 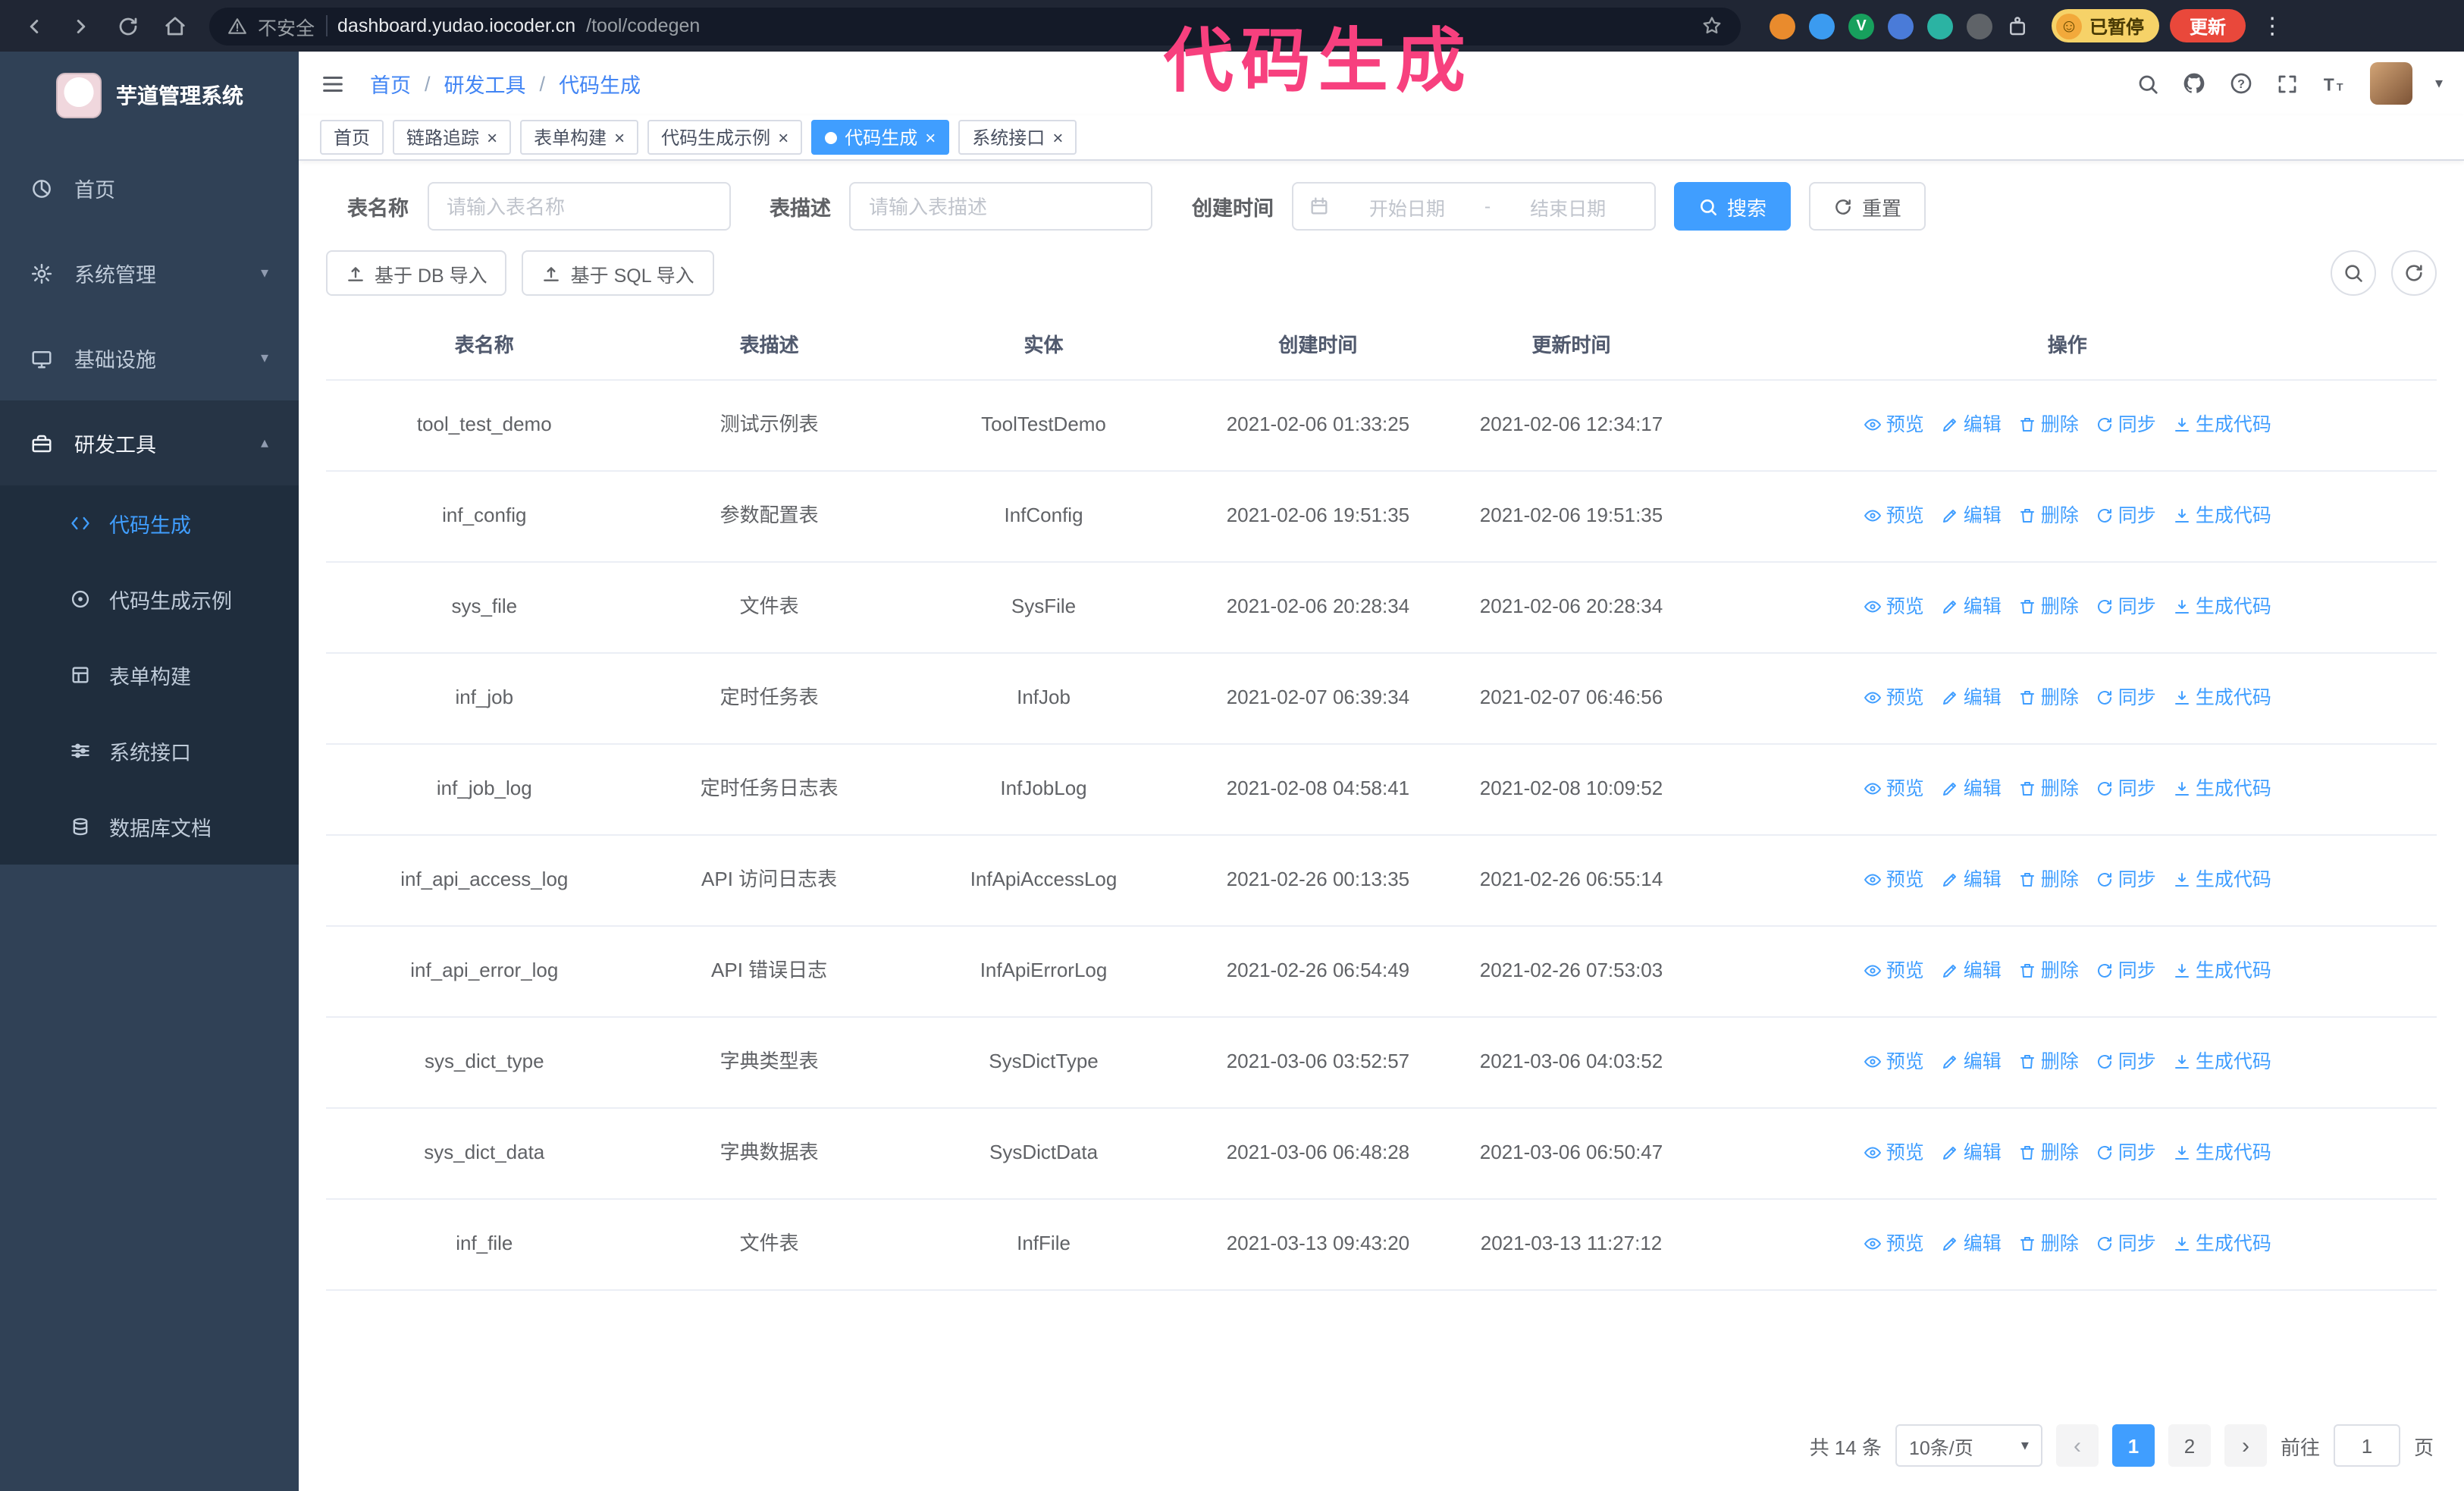 I want to click on page-size-select: 10条/页 ▾, so click(x=1969, y=1445).